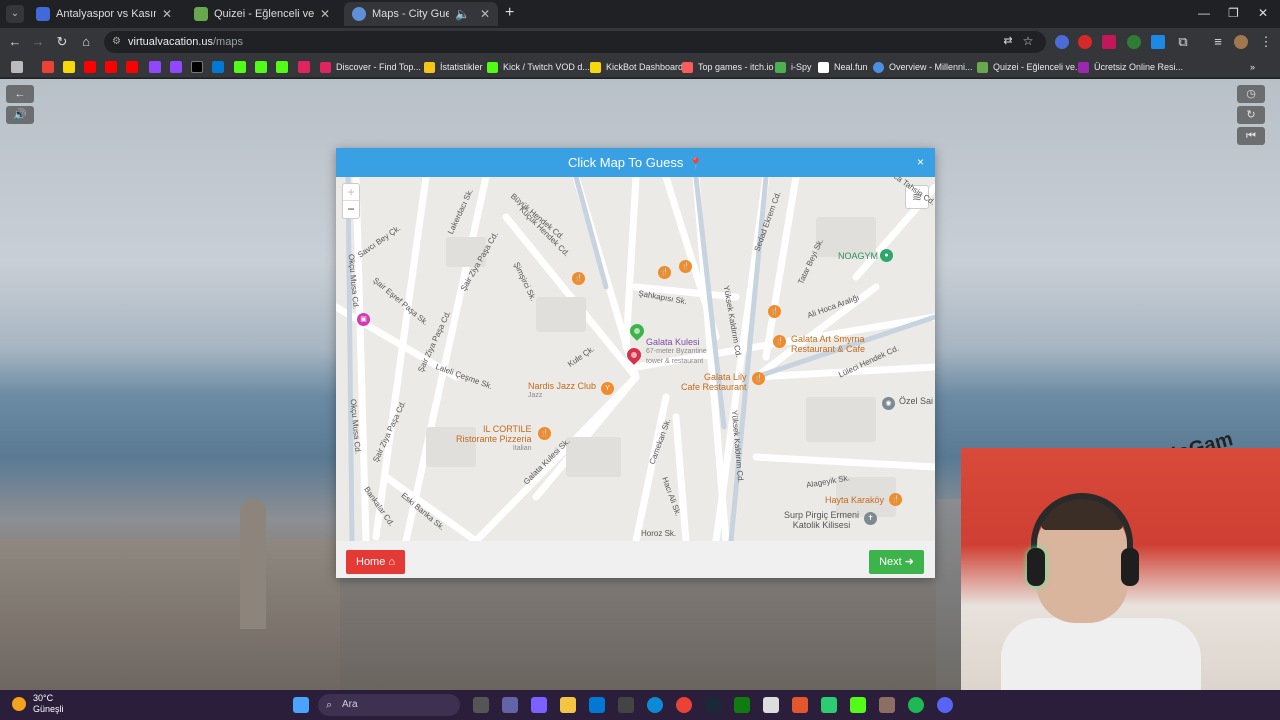  Describe the element at coordinates (462, 14) in the screenshot. I see `speaker-icon: 🔈` at that location.